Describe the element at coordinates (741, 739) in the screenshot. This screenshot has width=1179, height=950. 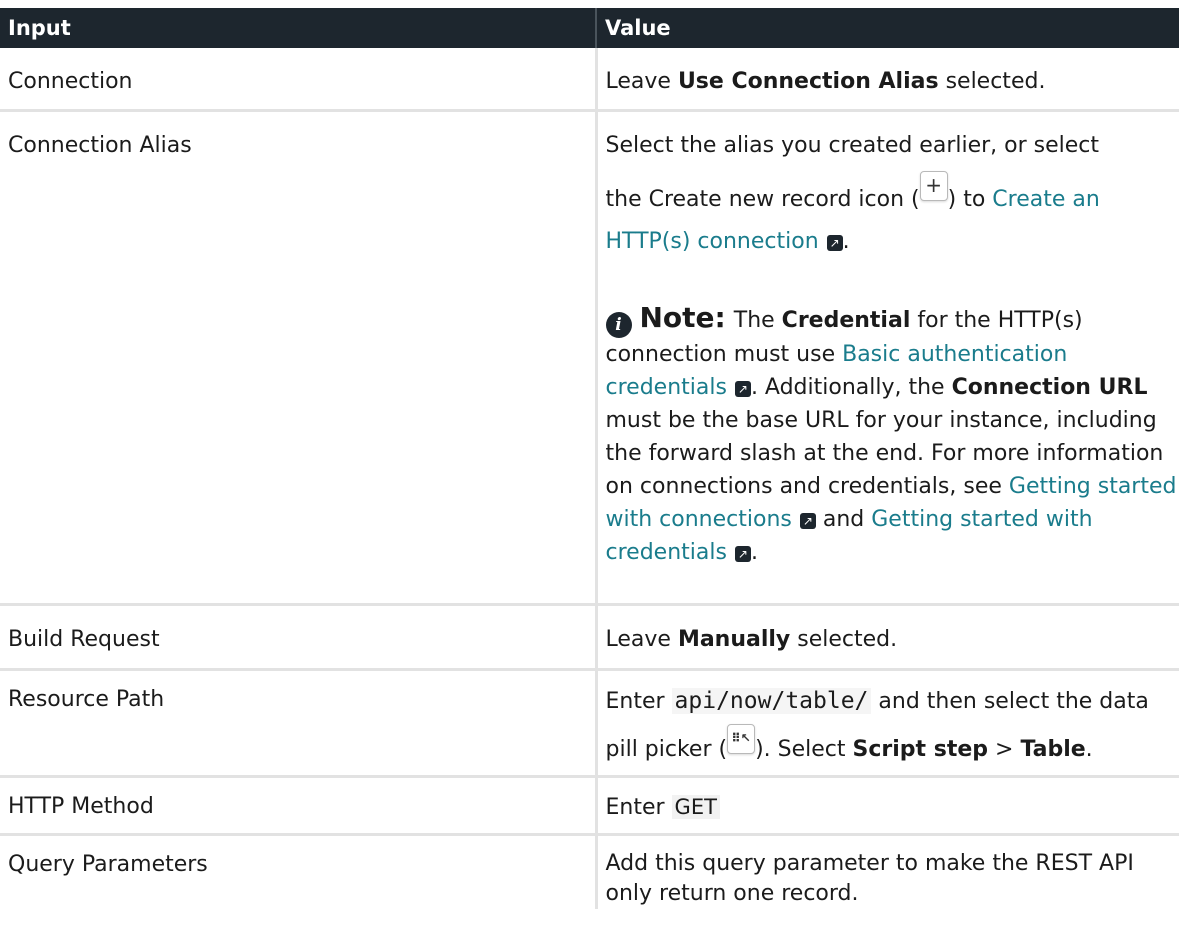
I see `data-pill-picker-icon: ⠿↖` at that location.